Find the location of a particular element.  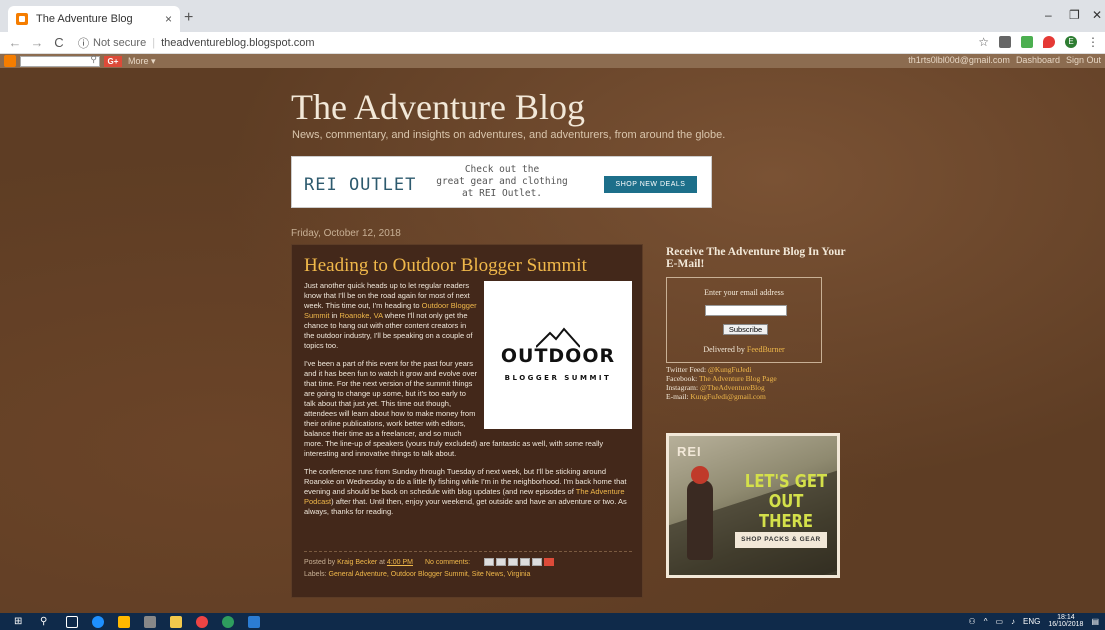

browser-tab: The Adventure Blog × is located at coordinates (94, 19).